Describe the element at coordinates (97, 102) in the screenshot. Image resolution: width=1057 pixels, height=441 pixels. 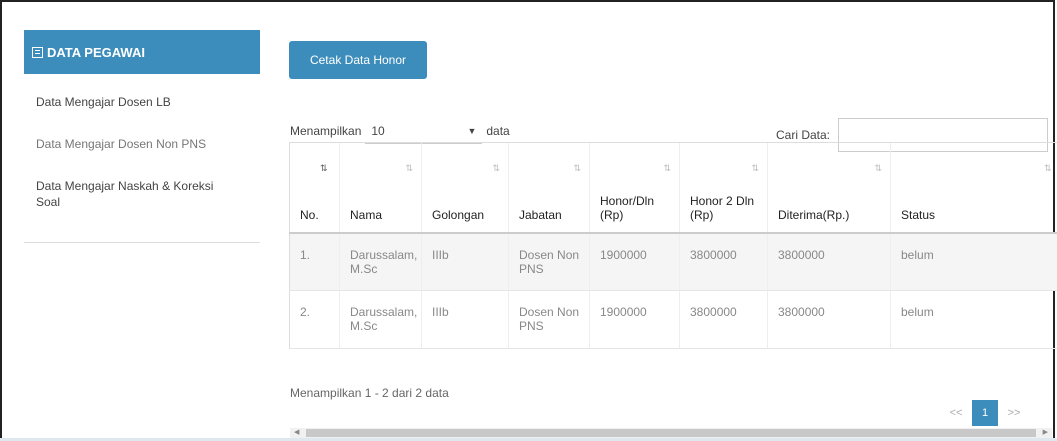
I see `sidebar-item-dosen-lb: Data Mengajar Dosen LB` at that location.